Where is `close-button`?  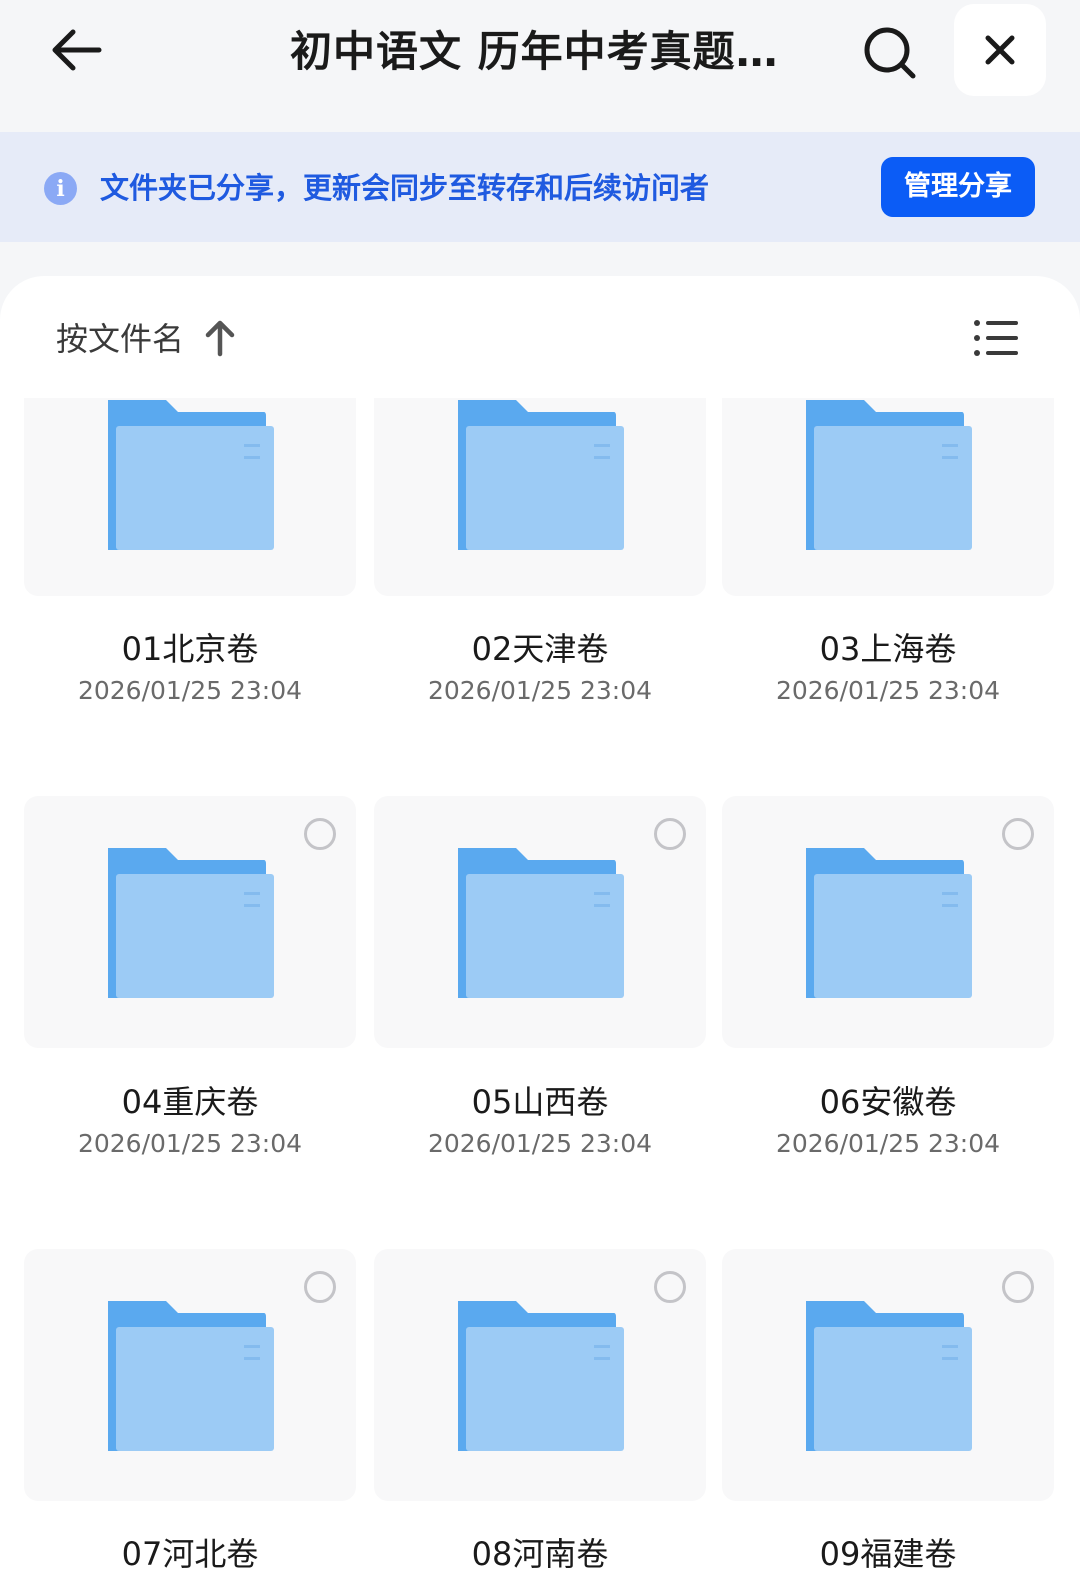 close-button is located at coordinates (1000, 50).